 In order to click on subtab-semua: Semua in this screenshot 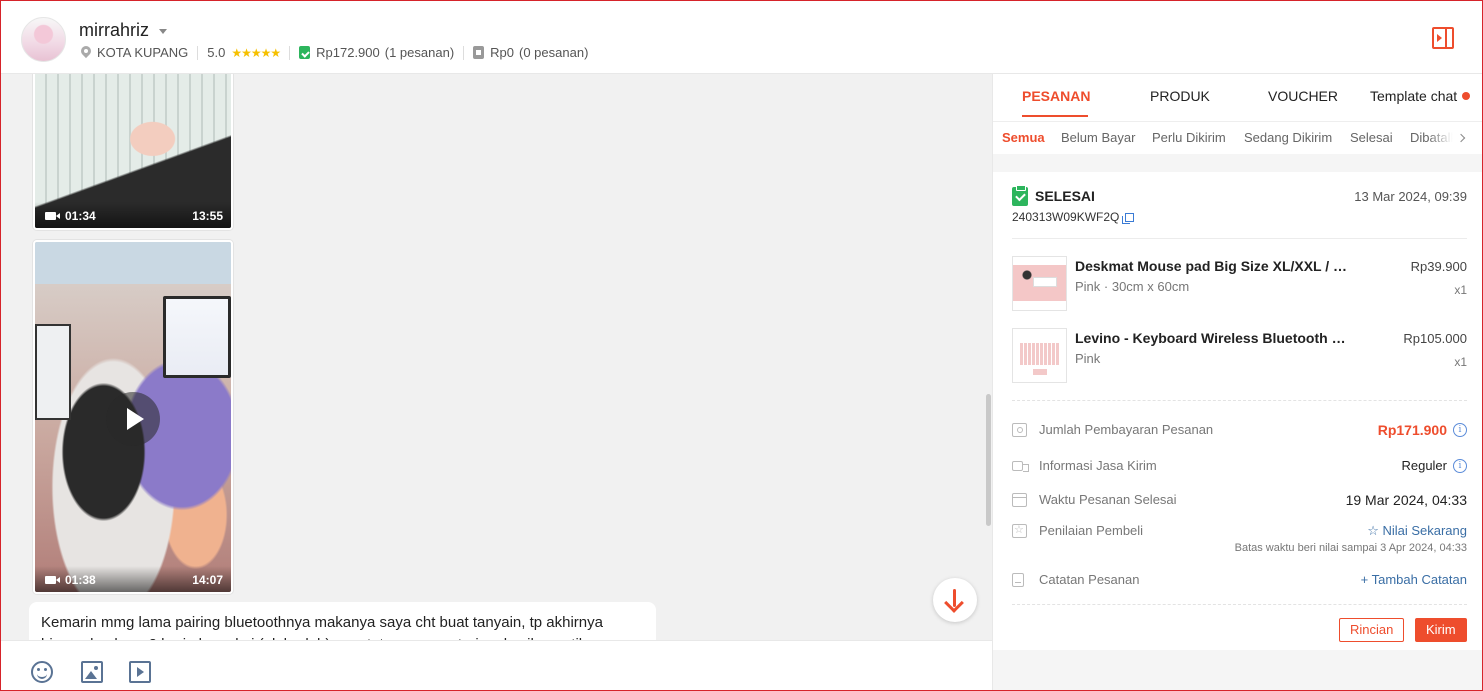, I will do `click(1023, 137)`.